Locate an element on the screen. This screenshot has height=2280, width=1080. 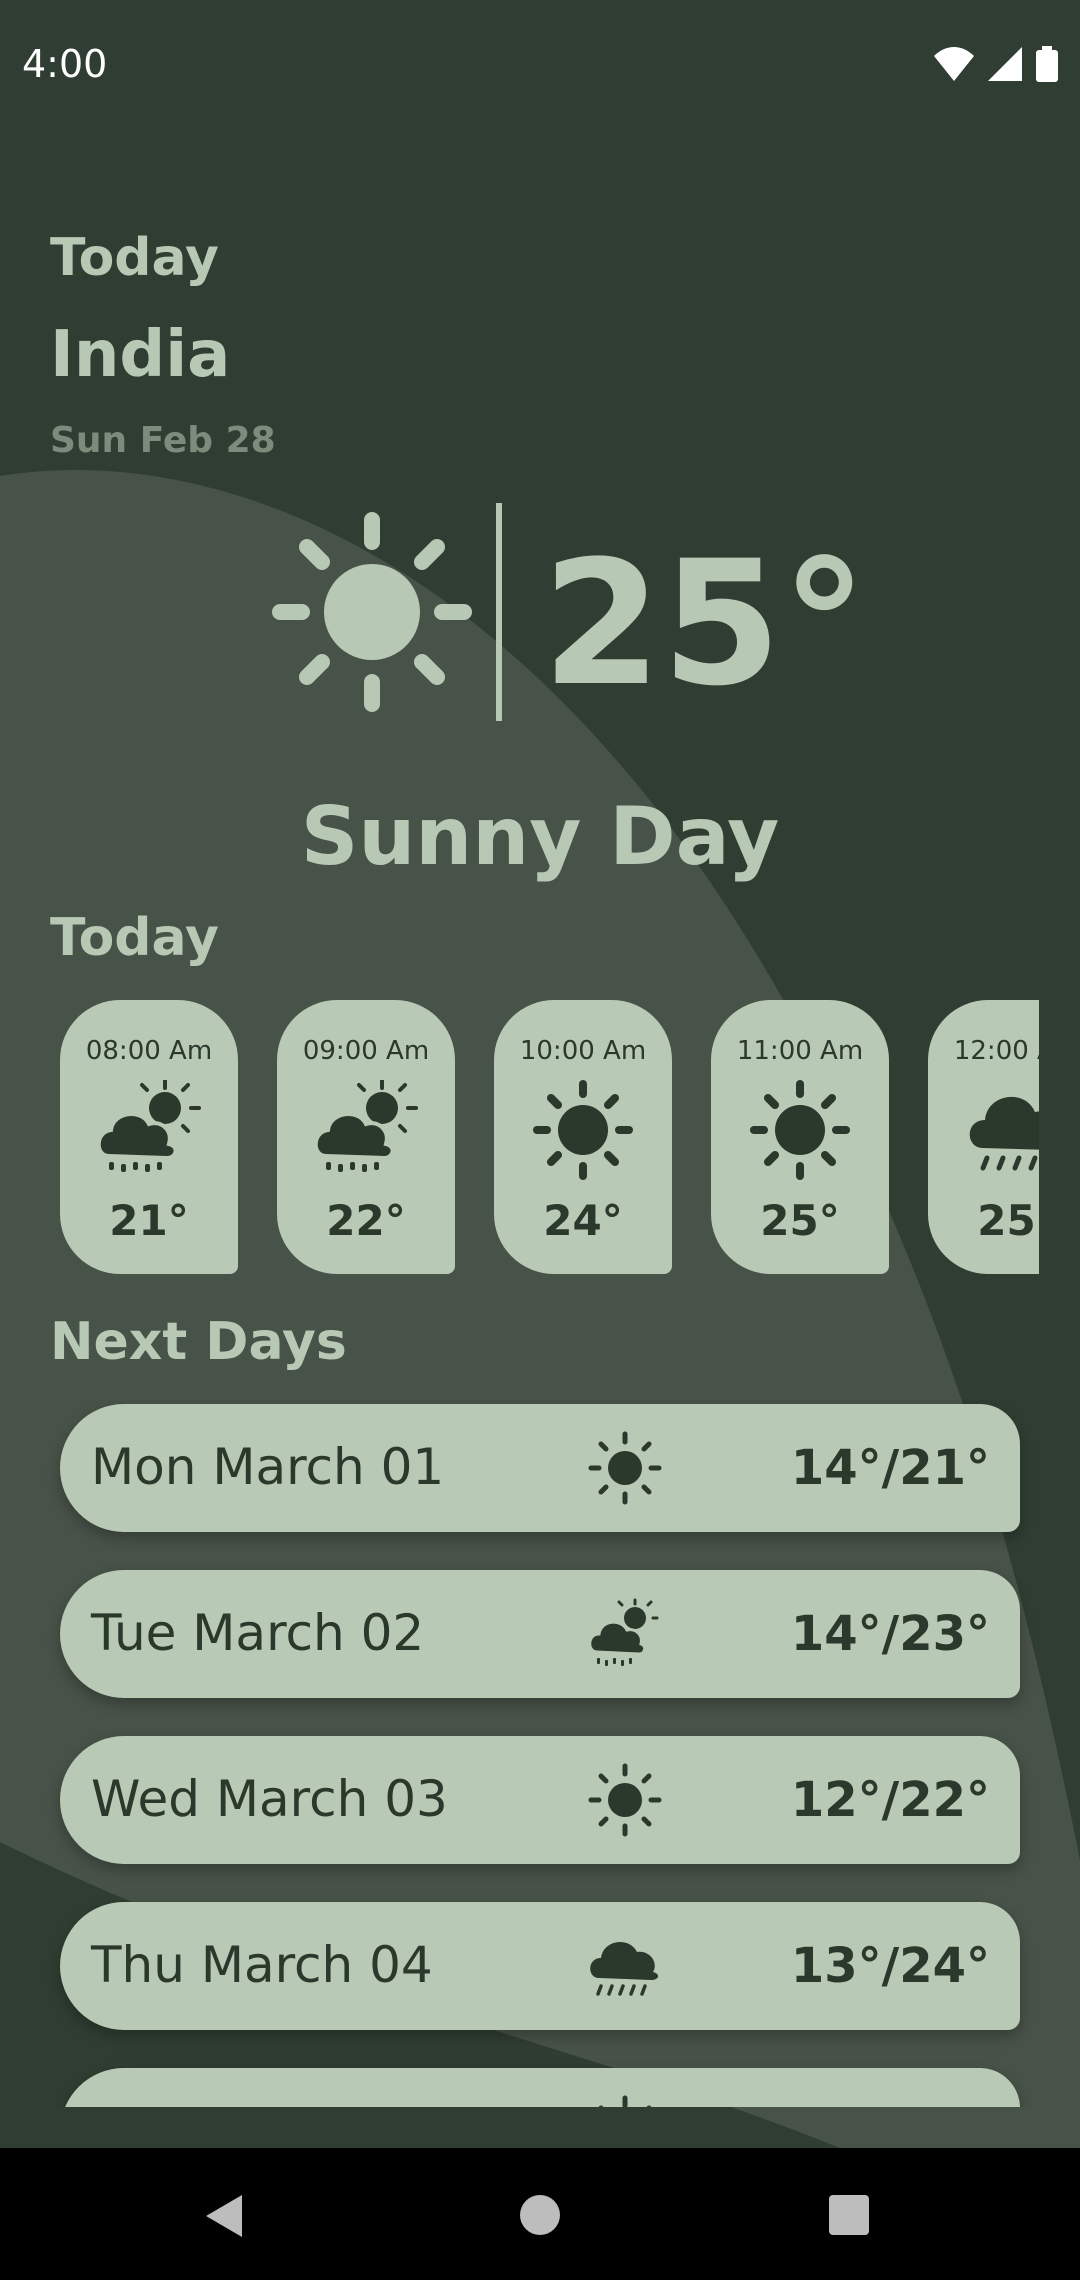
hourly-card: 11:00 Am 25° is located at coordinates (800, 1137).